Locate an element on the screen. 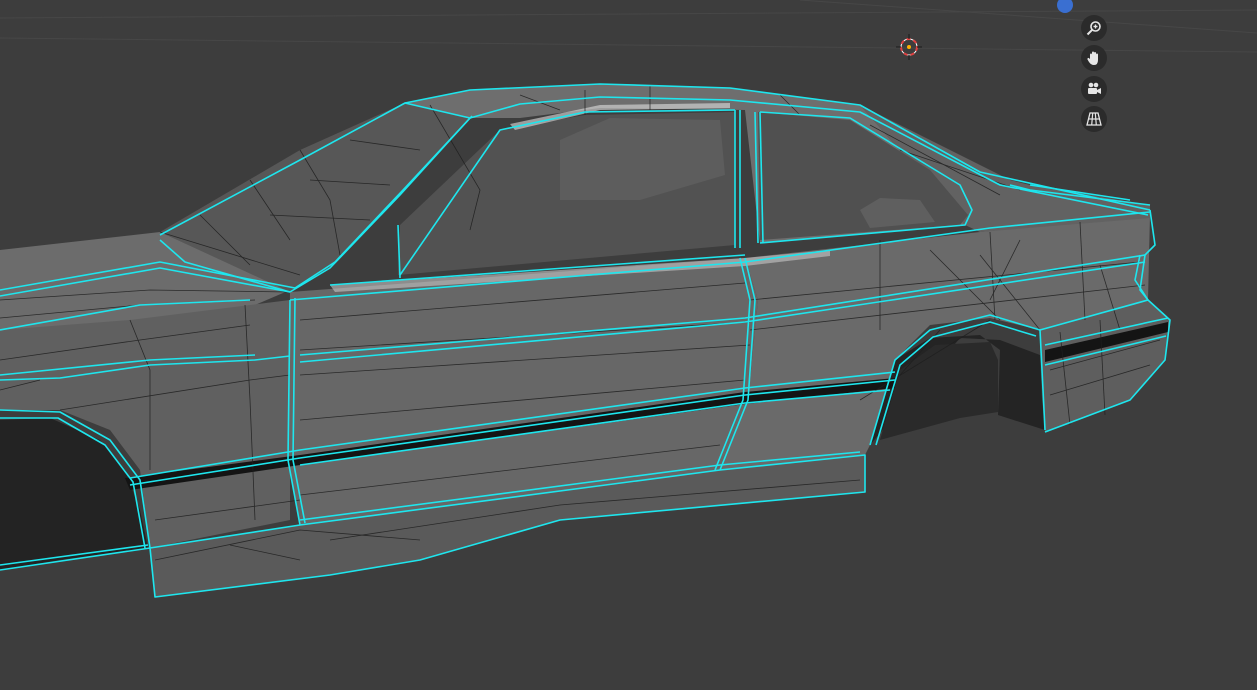 The image size is (1257, 690). pan-button is located at coordinates (1094, 58).